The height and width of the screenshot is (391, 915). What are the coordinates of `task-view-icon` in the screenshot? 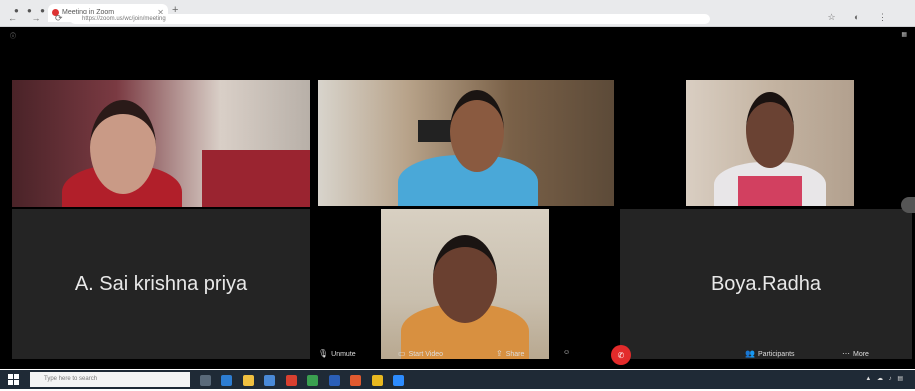 It's located at (205, 380).